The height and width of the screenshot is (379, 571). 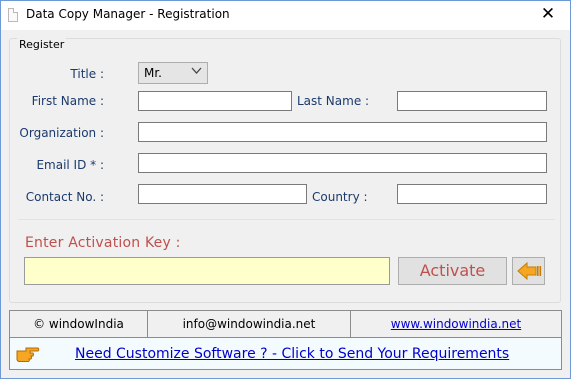 I want to click on contact-field, so click(x=222, y=194).